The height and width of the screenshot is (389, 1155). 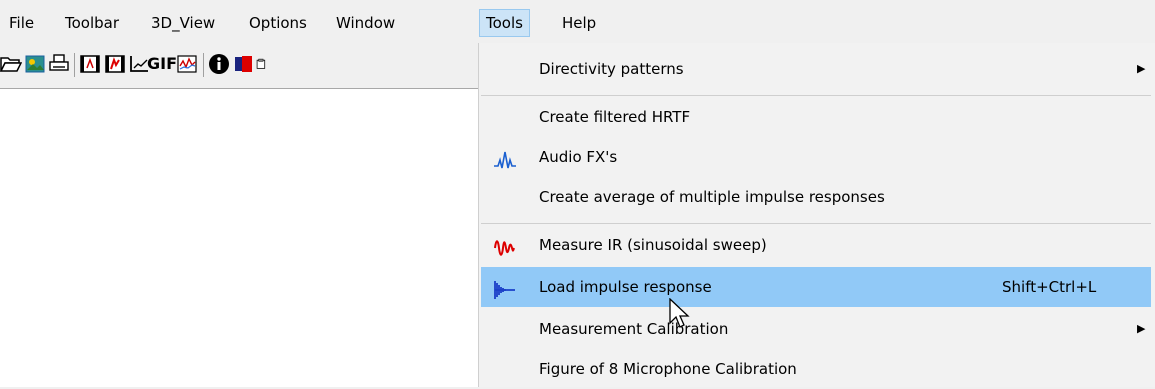 What do you see at coordinates (505, 287) in the screenshot?
I see `impulse-waveform-icon` at bounding box center [505, 287].